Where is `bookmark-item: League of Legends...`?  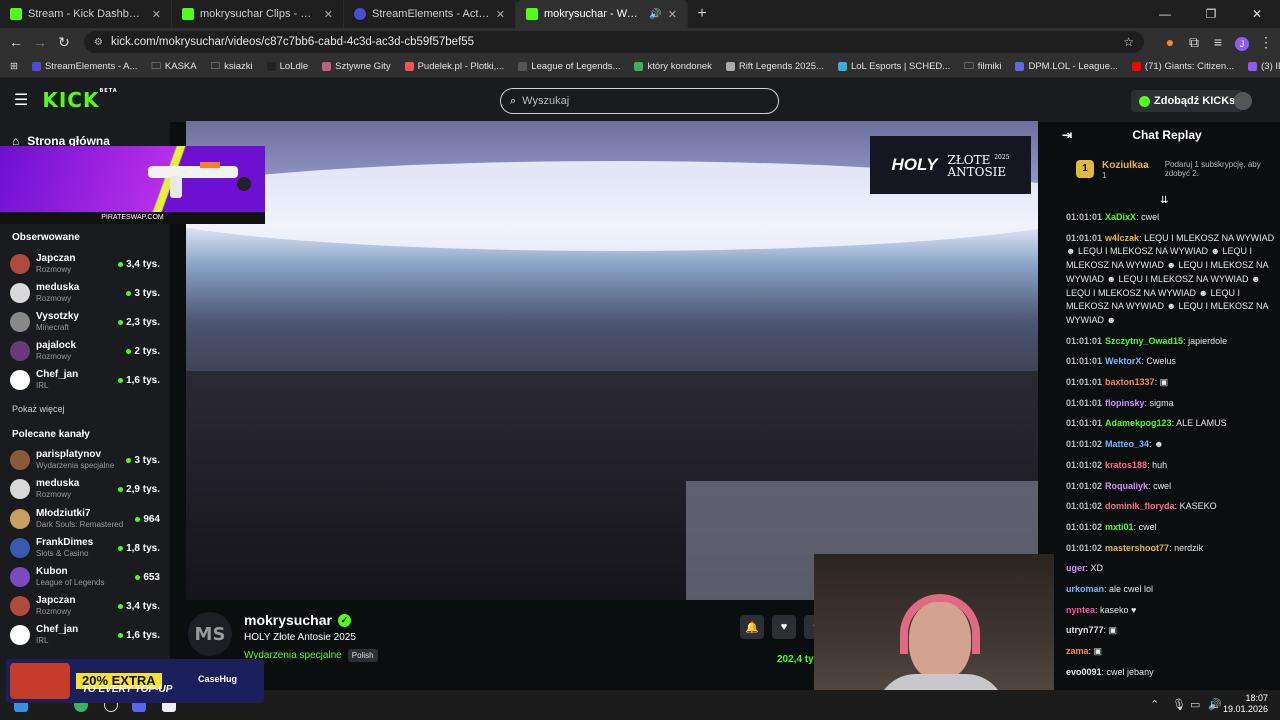 bookmark-item: League of Legends... is located at coordinates (569, 66).